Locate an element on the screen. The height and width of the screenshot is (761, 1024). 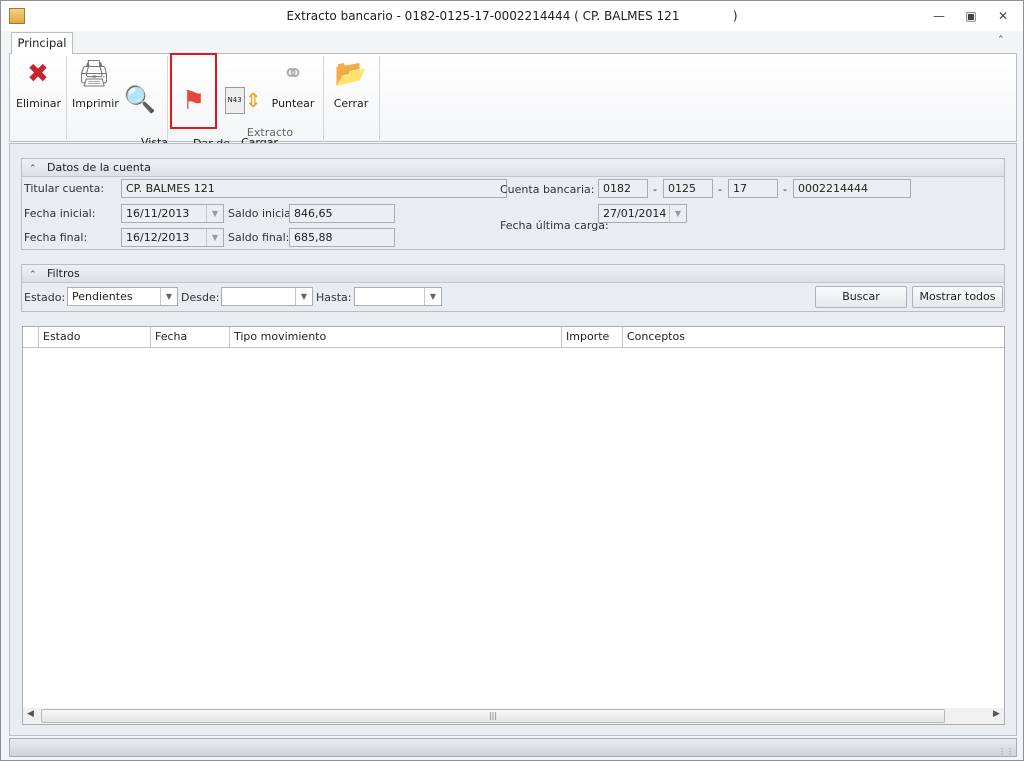
titular-label: Titular cuenta: is located at coordinates (64, 188).